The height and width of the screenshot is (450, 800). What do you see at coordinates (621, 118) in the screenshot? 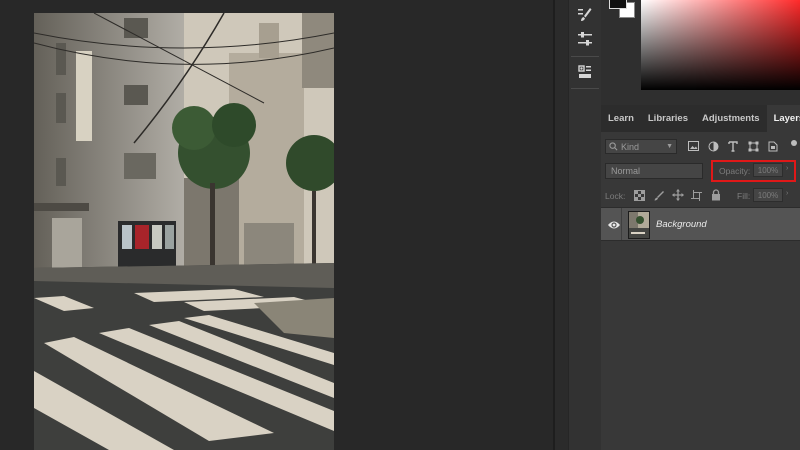
I see `tab-learn: Learn` at bounding box center [621, 118].